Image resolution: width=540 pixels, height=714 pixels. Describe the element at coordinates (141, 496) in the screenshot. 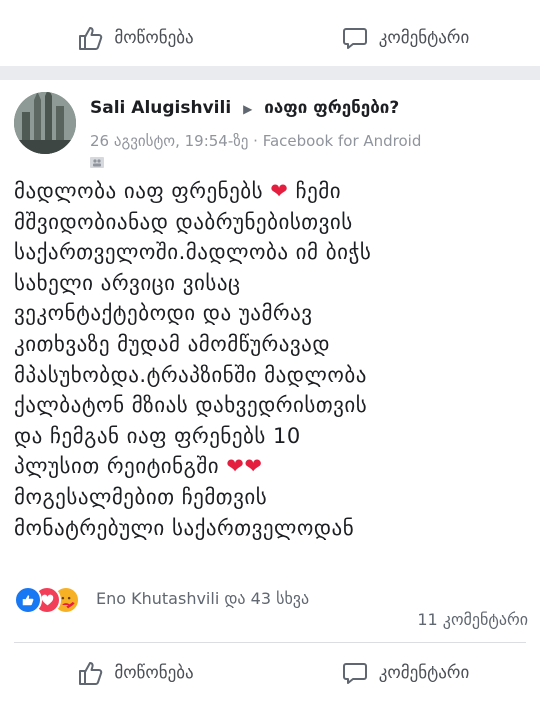

I see `post-line: მოგესალმებით ჩემთვის` at that location.